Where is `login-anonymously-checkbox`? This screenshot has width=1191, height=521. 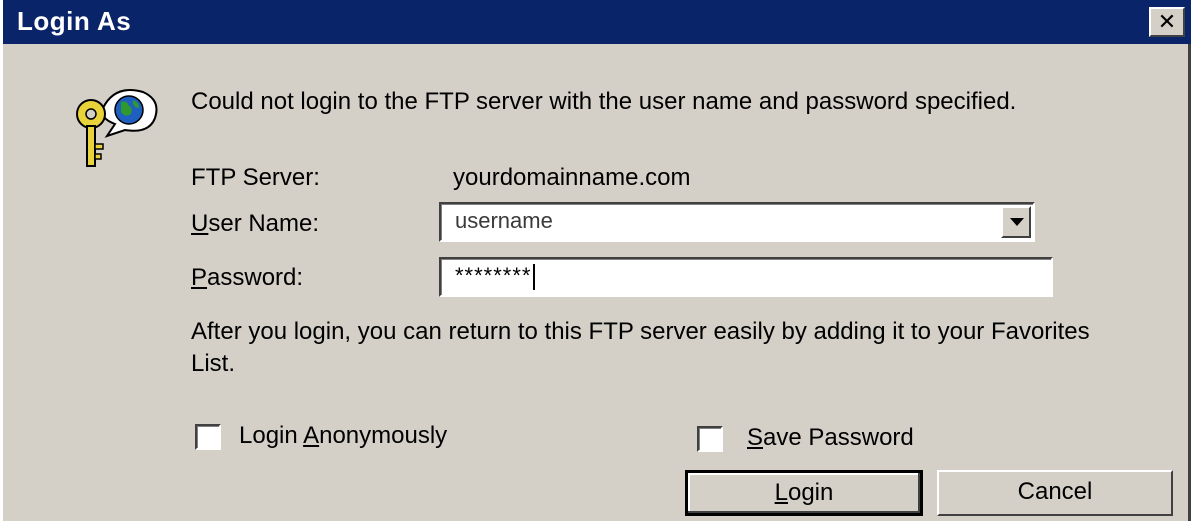 login-anonymously-checkbox is located at coordinates (208, 437).